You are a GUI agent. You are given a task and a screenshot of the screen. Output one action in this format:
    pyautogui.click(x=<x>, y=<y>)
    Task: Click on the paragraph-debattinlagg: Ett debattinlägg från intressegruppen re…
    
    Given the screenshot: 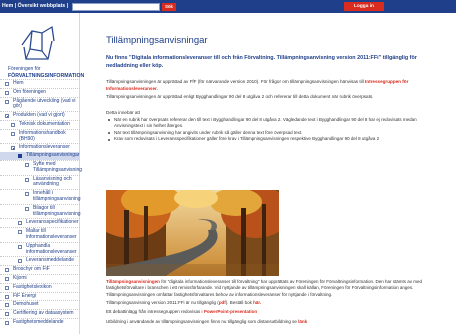 What is the action you would take?
    pyautogui.click(x=182, y=311)
    